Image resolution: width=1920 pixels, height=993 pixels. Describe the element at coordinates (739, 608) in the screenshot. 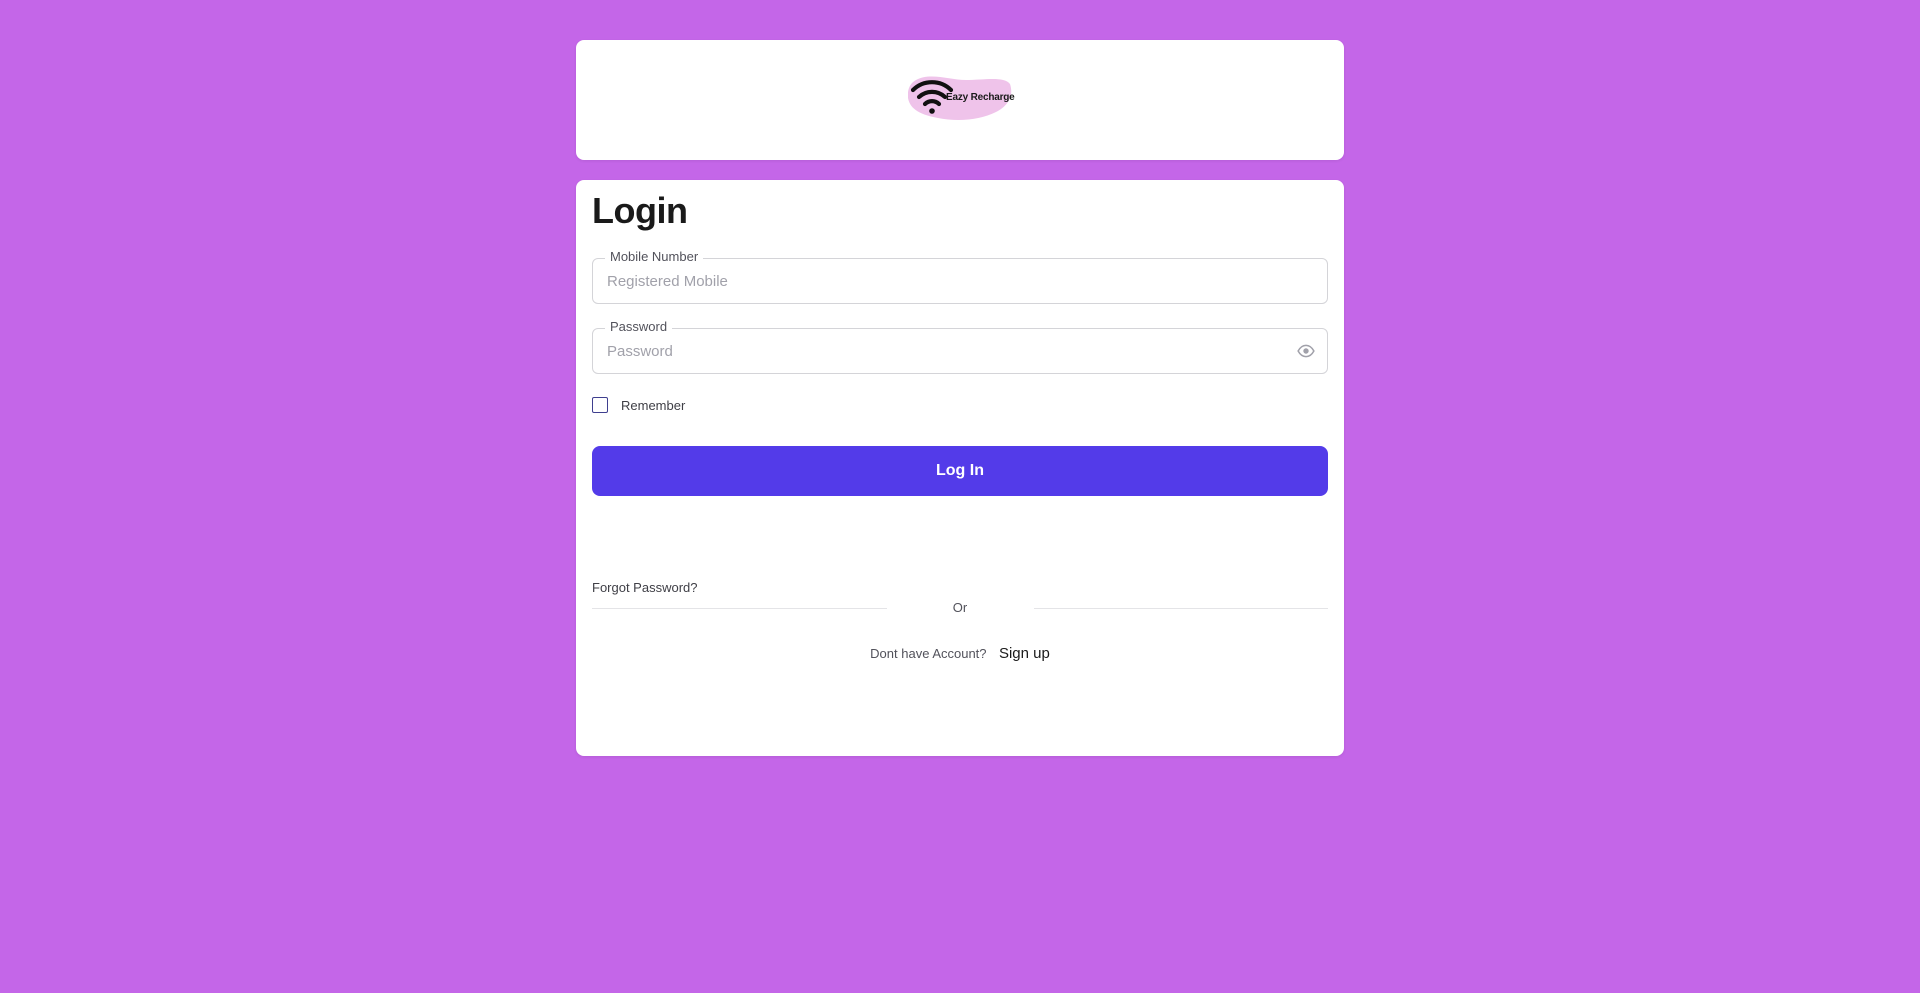

I see `divider-line-left` at that location.